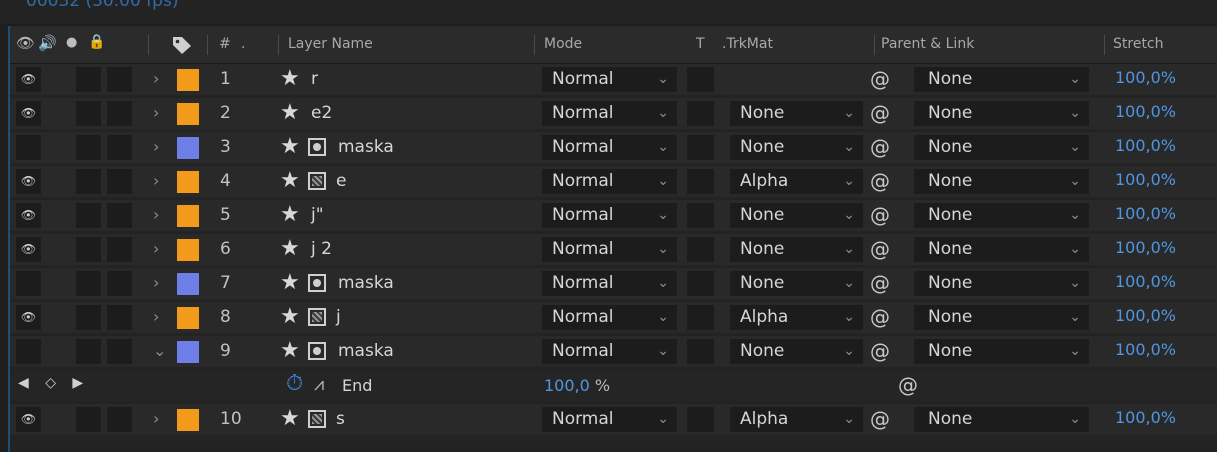  I want to click on layer-name: e, so click(341, 181).